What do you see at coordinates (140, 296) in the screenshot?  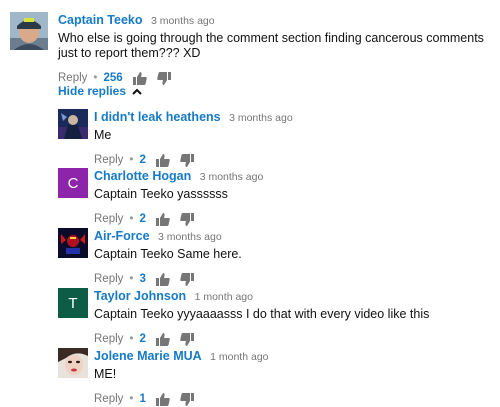 I see `comment-author: Taylor Johnson` at bounding box center [140, 296].